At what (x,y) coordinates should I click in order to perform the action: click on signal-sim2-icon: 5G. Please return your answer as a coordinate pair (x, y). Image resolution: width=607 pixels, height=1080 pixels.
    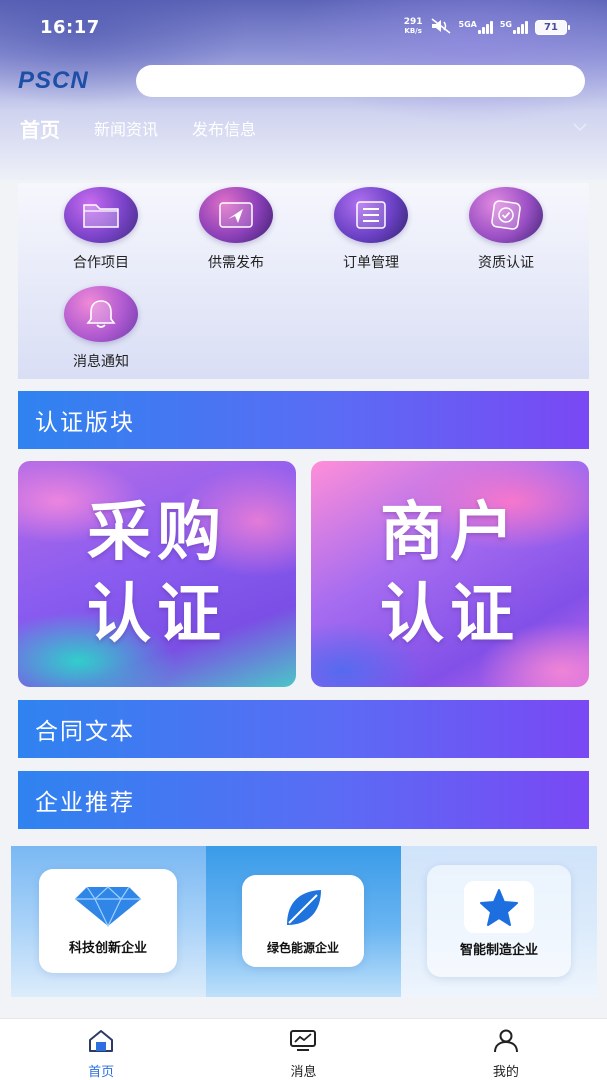
    Looking at the image, I should click on (514, 27).